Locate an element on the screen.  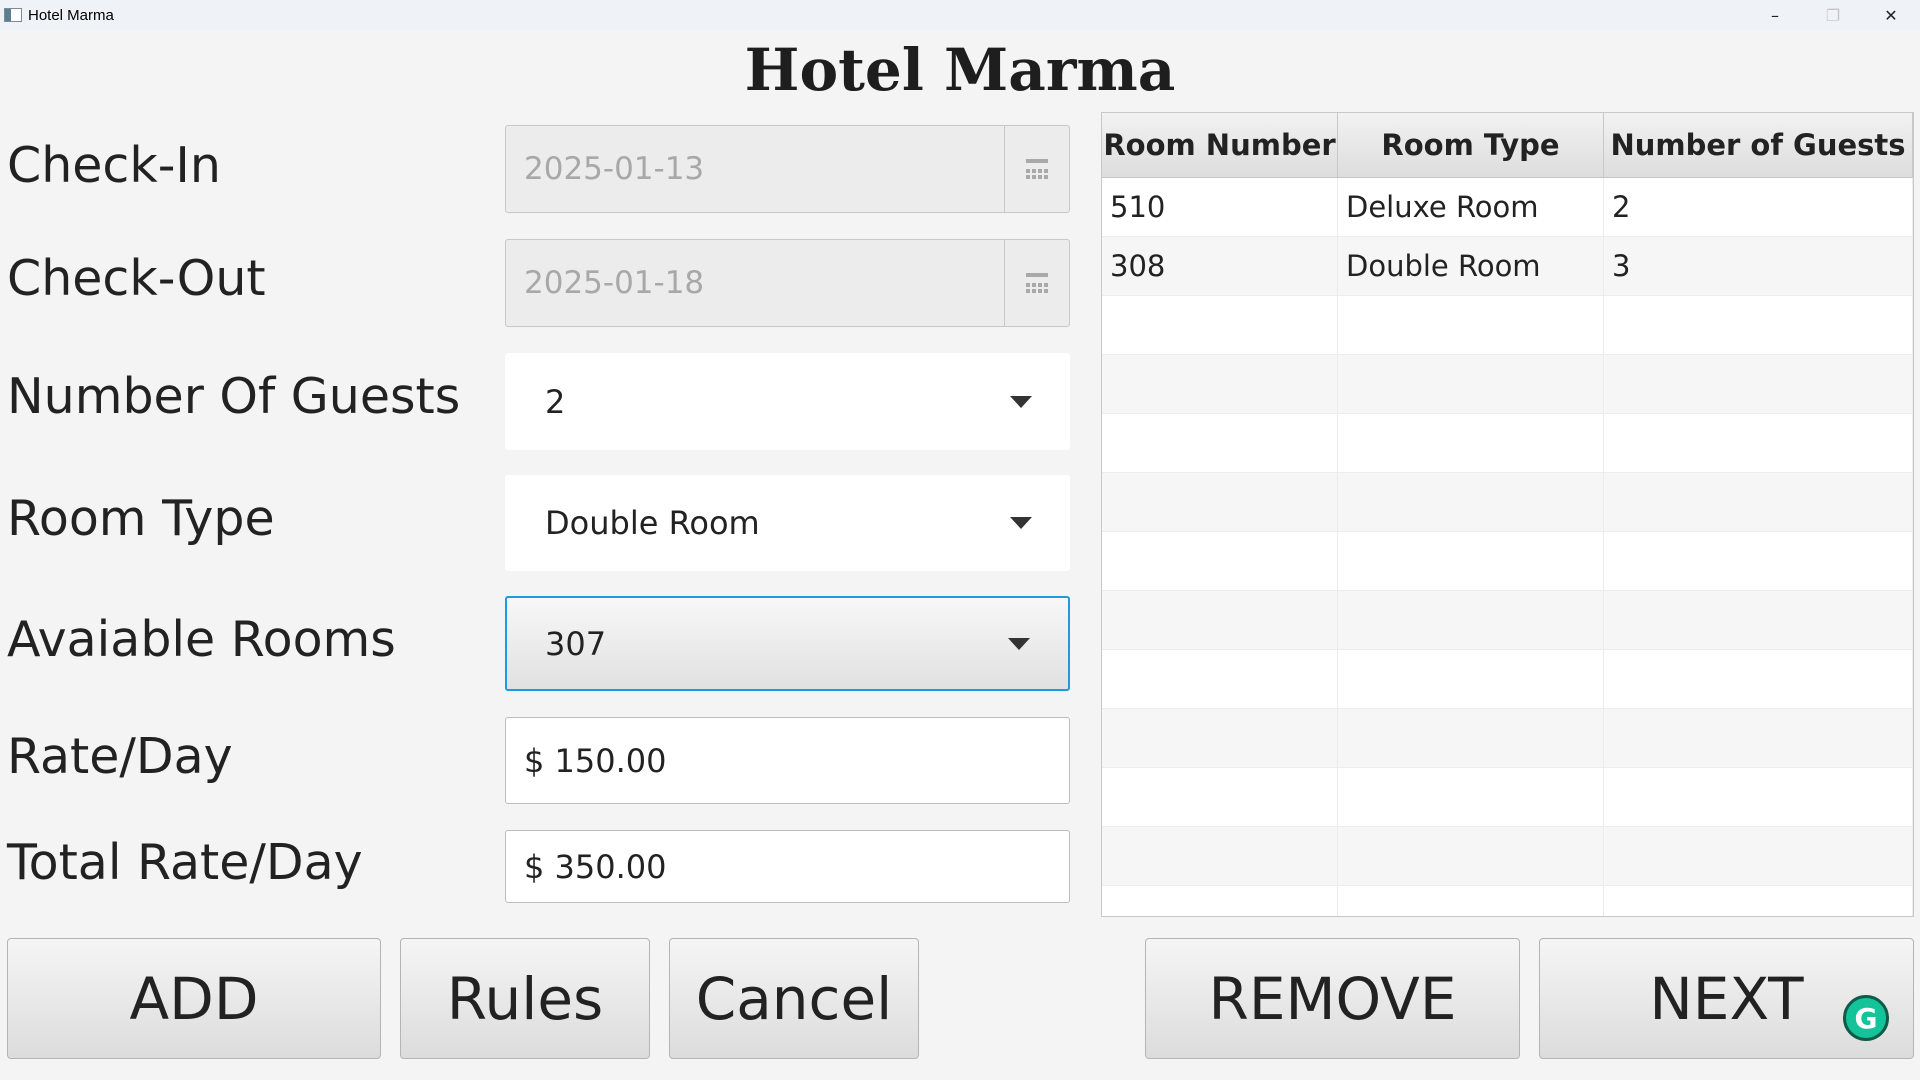
checkin-date-picker: 2025-01-13 is located at coordinates (787, 169).